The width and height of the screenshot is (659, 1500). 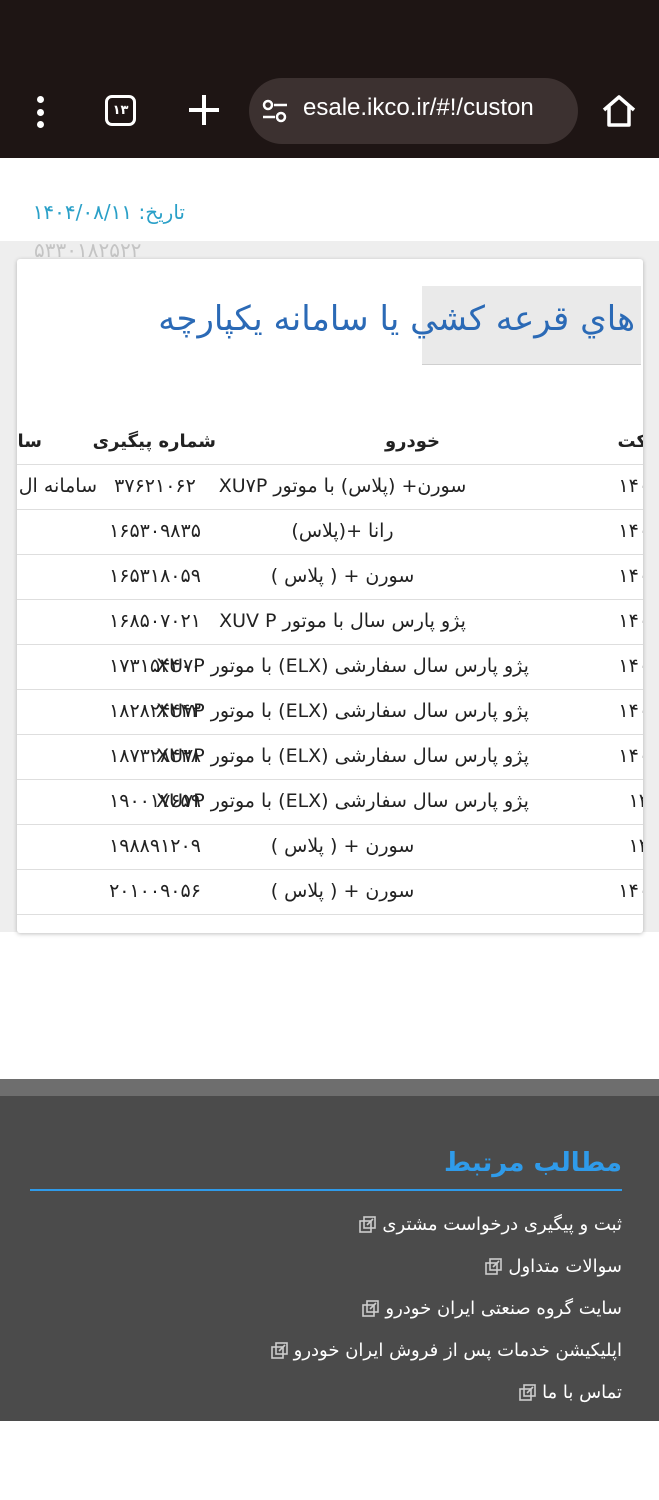 What do you see at coordinates (204, 110) in the screenshot?
I see `plus-icon` at bounding box center [204, 110].